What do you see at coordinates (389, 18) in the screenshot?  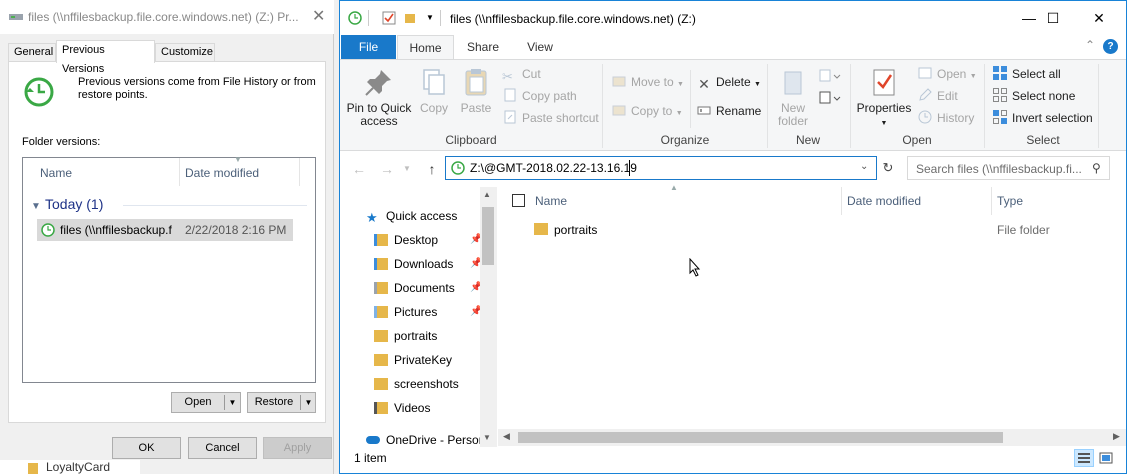 I see `properties-check-icon` at bounding box center [389, 18].